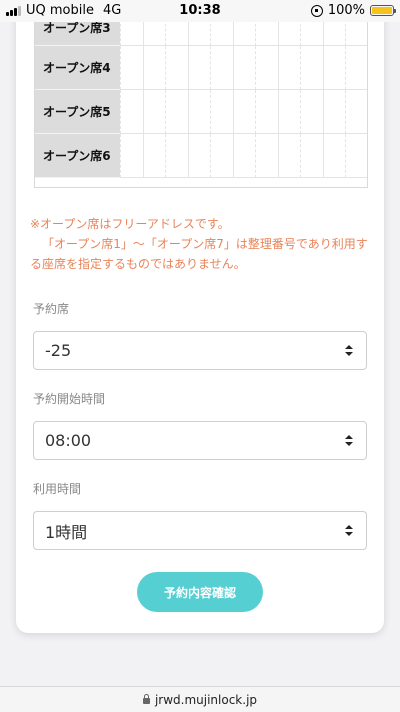 This screenshot has height=712, width=400. What do you see at coordinates (77, 68) in the screenshot?
I see `seat-row-label: オープン席4` at bounding box center [77, 68].